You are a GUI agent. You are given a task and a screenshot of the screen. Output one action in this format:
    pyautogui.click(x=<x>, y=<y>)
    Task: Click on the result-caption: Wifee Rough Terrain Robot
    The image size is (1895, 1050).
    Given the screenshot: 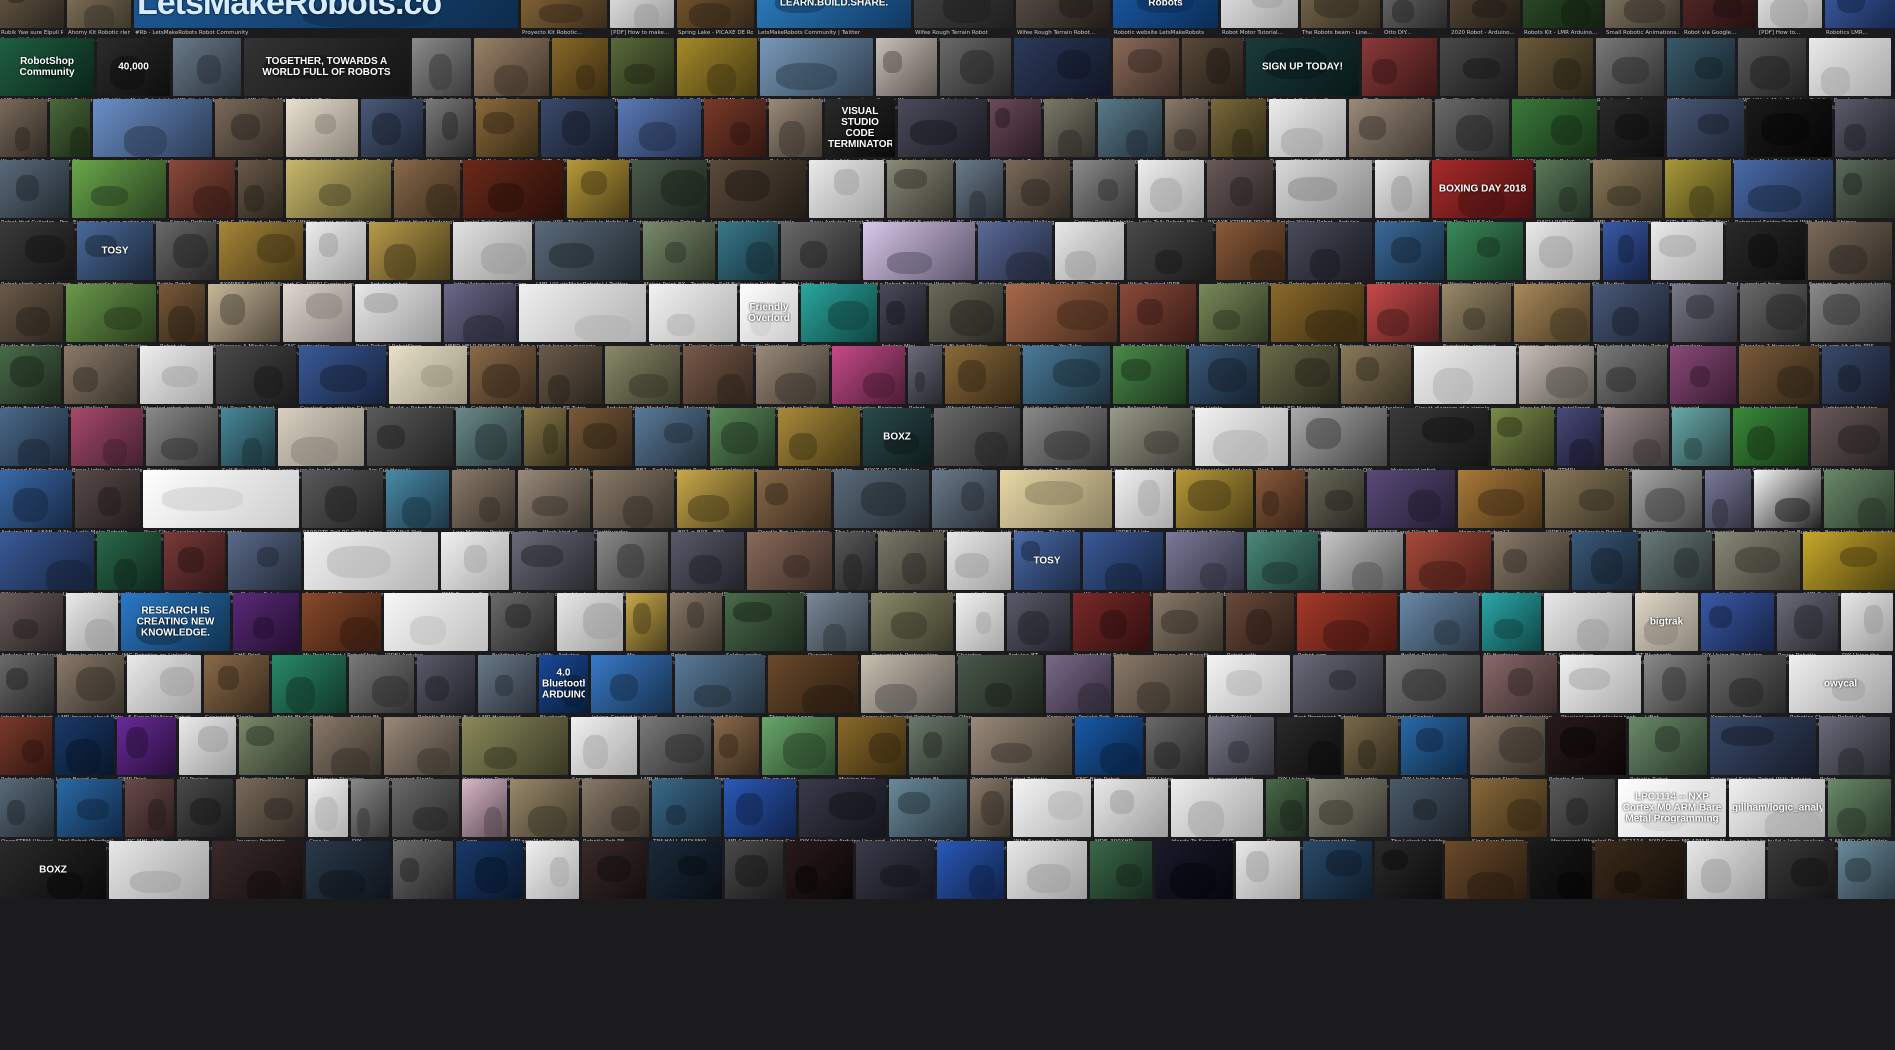 What is the action you would take?
    pyautogui.click(x=963, y=33)
    